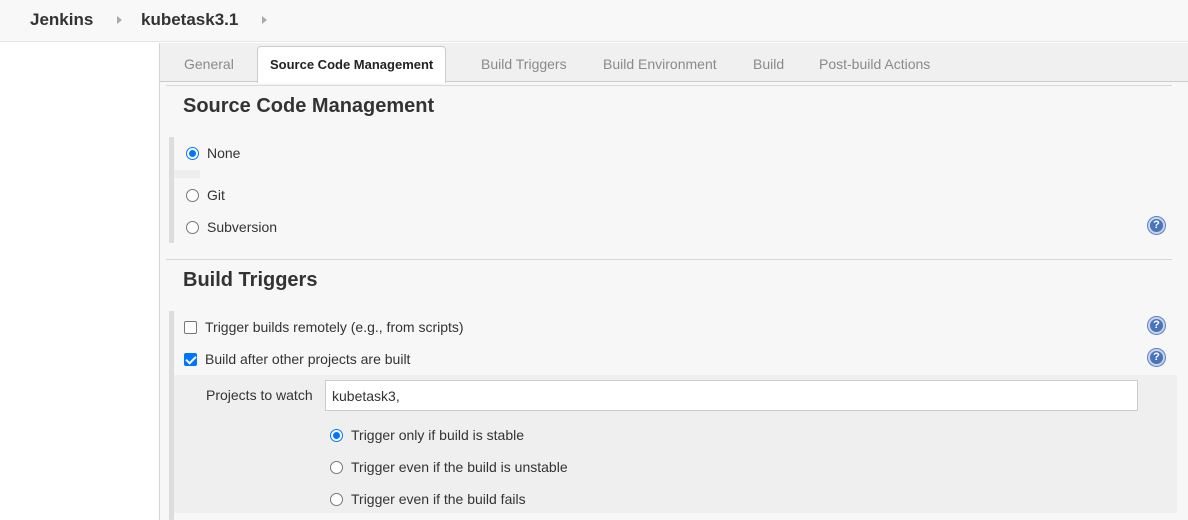 The height and width of the screenshot is (520, 1188). What do you see at coordinates (205, 195) in the screenshot?
I see `scm-option-git: Git` at bounding box center [205, 195].